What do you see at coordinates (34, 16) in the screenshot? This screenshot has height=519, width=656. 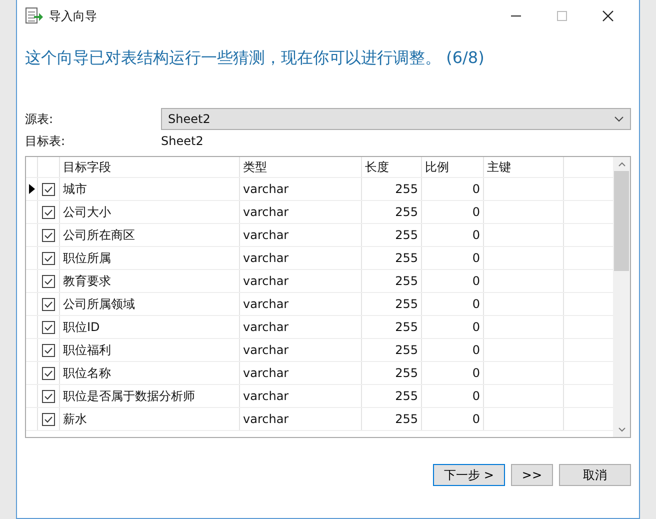 I see `table-import-icon` at bounding box center [34, 16].